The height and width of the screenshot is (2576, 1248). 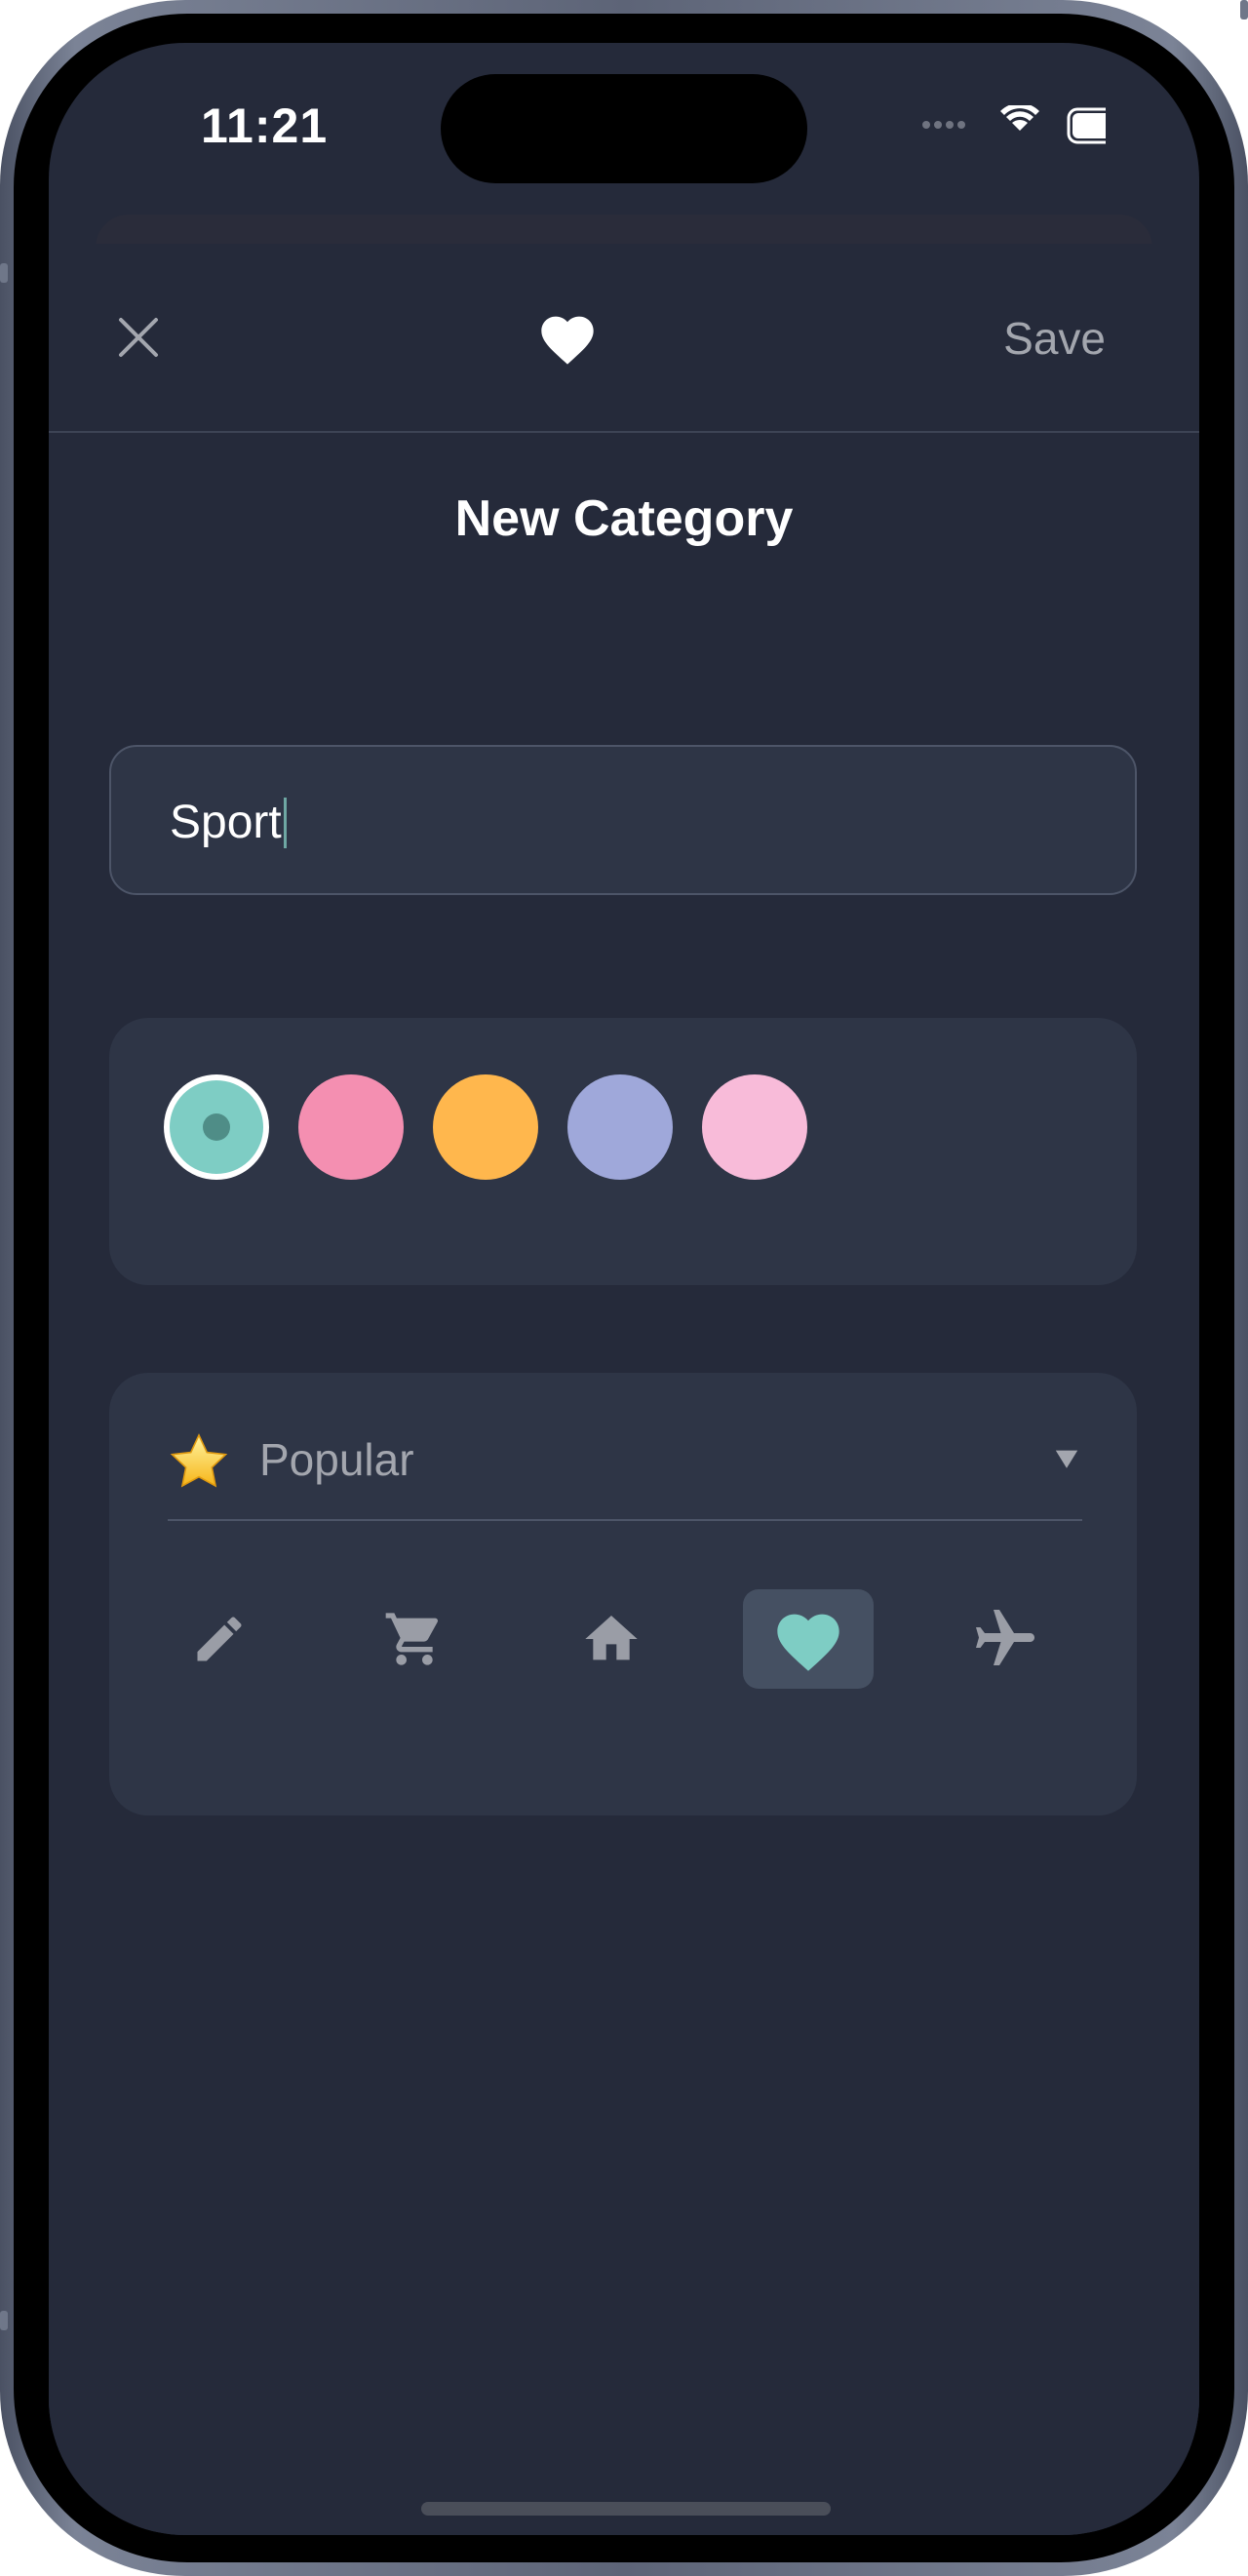 I want to click on home-icon, so click(x=611, y=1638).